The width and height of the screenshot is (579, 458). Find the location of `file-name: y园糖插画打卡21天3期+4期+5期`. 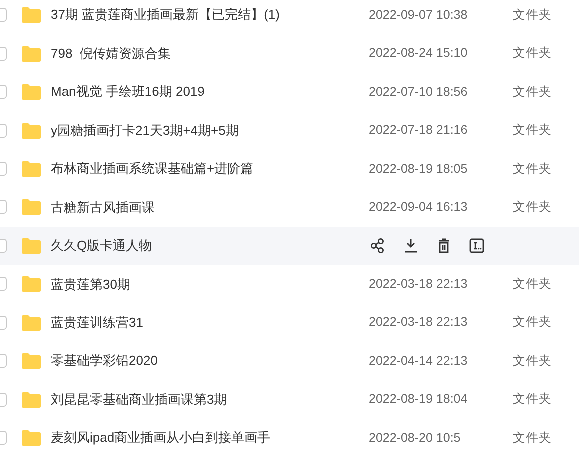

file-name: y园糖插画打卡21天3期+4期+5期 is located at coordinates (210, 130).